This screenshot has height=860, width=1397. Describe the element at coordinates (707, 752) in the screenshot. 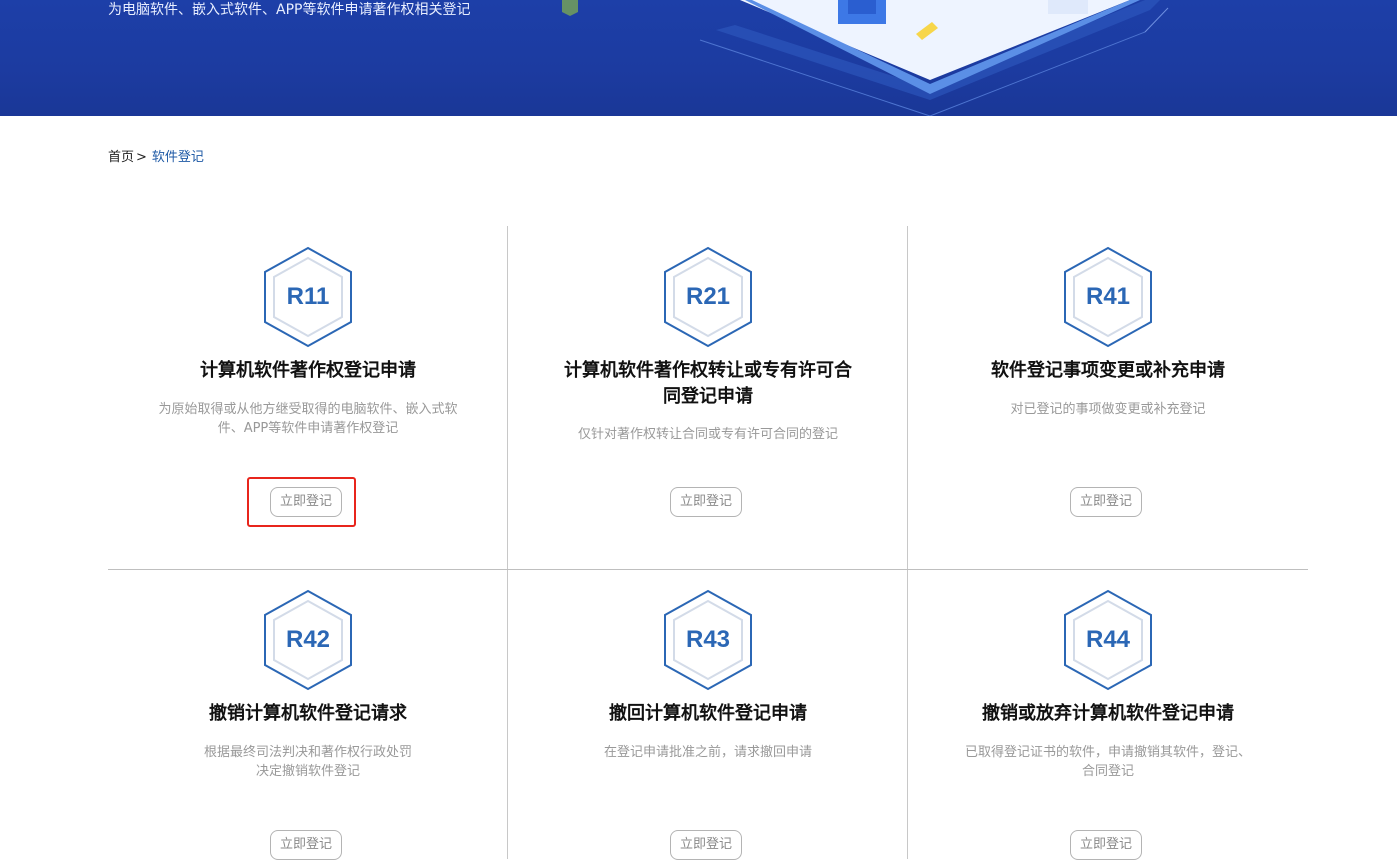

I see `card-description: 在登记申请批准之前，请求撤回申请` at that location.